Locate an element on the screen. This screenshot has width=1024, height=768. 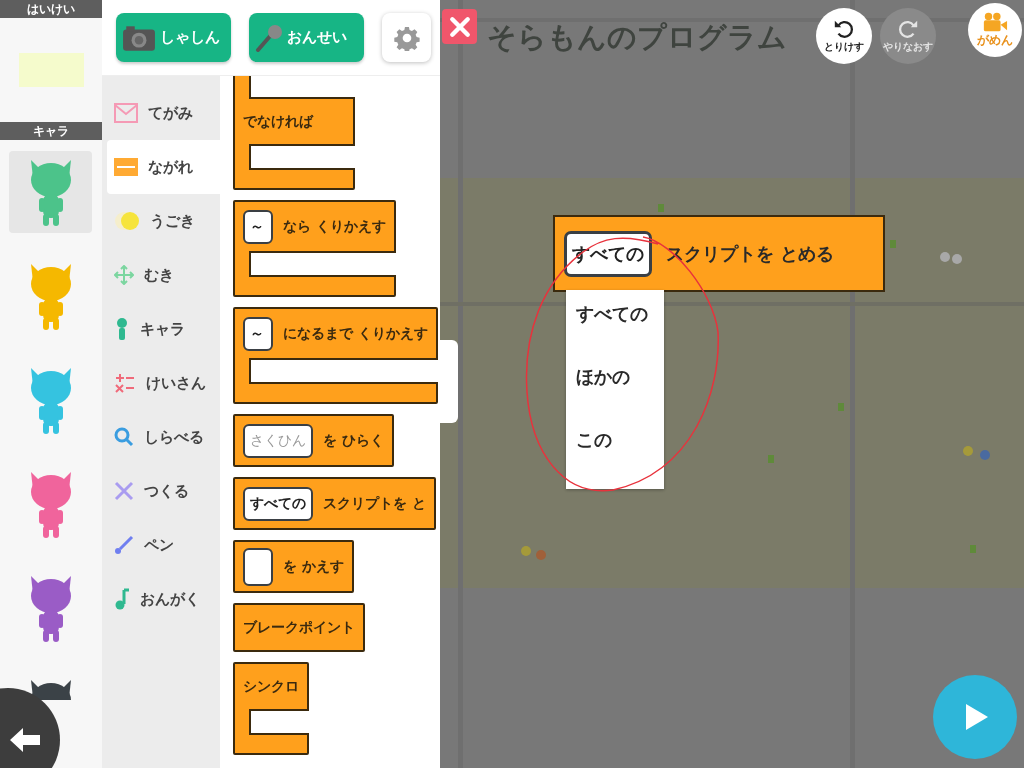
category-tab: キャラ is located at coordinates (161, 329).